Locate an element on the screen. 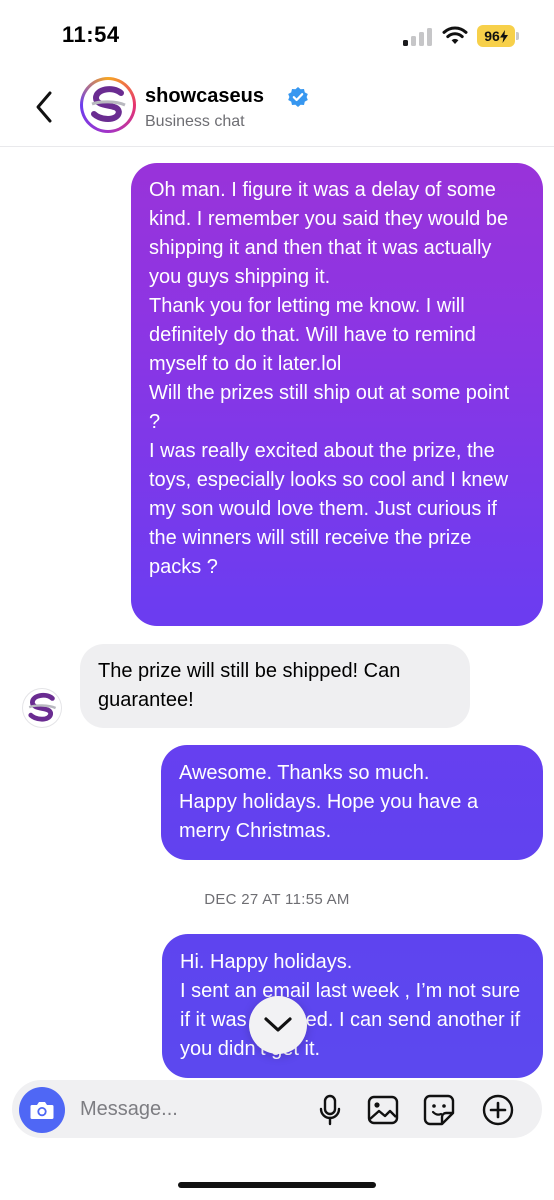 The height and width of the screenshot is (1200, 554). cellular-signal-icon is located at coordinates (419, 37).